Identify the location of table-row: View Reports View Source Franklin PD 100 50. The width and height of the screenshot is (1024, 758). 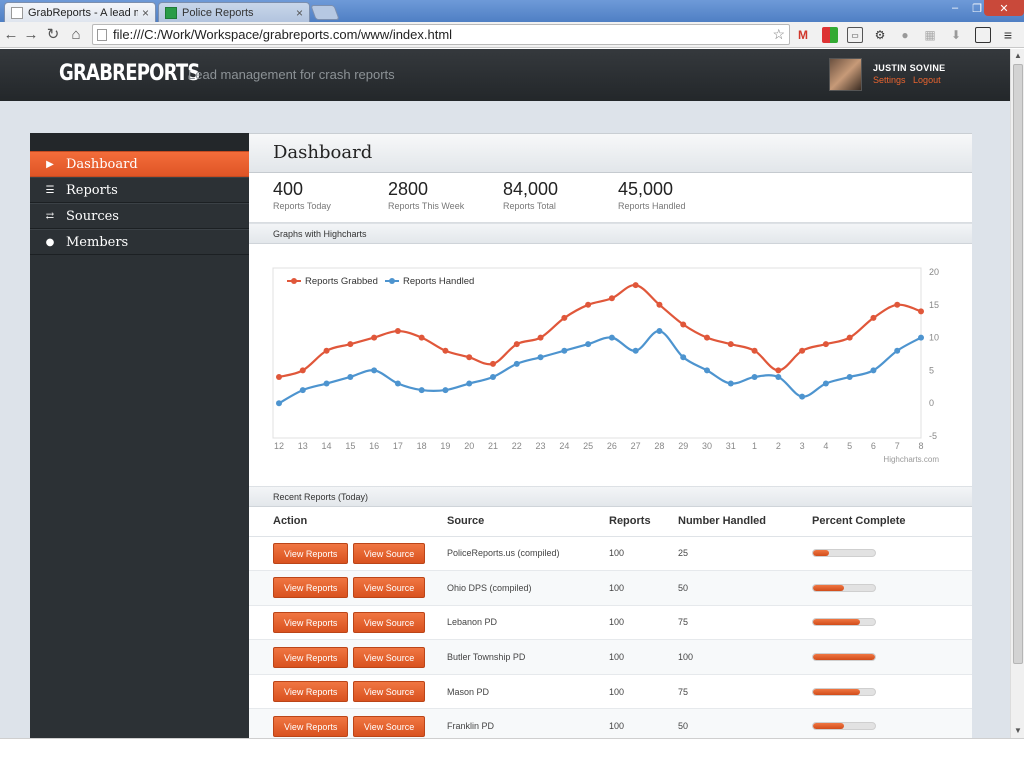
(610, 723).